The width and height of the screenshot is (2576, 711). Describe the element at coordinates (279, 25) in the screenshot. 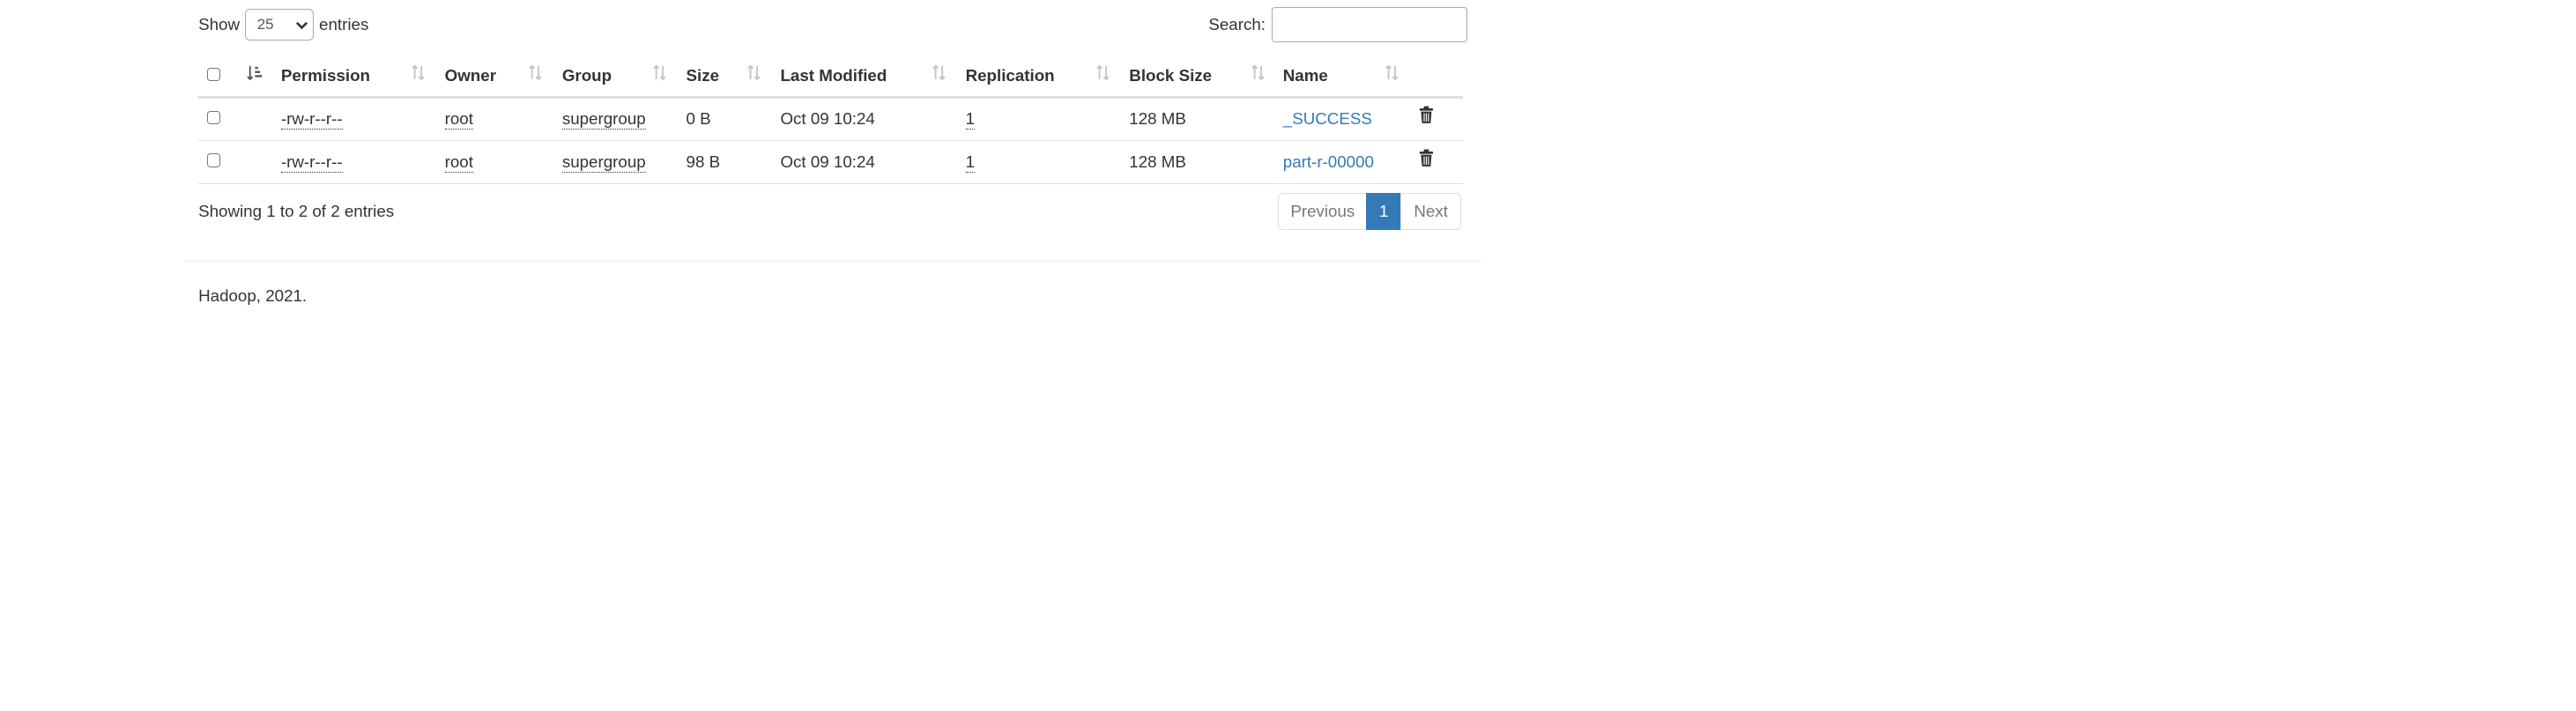

I see `entries-per-page-select: 25` at that location.